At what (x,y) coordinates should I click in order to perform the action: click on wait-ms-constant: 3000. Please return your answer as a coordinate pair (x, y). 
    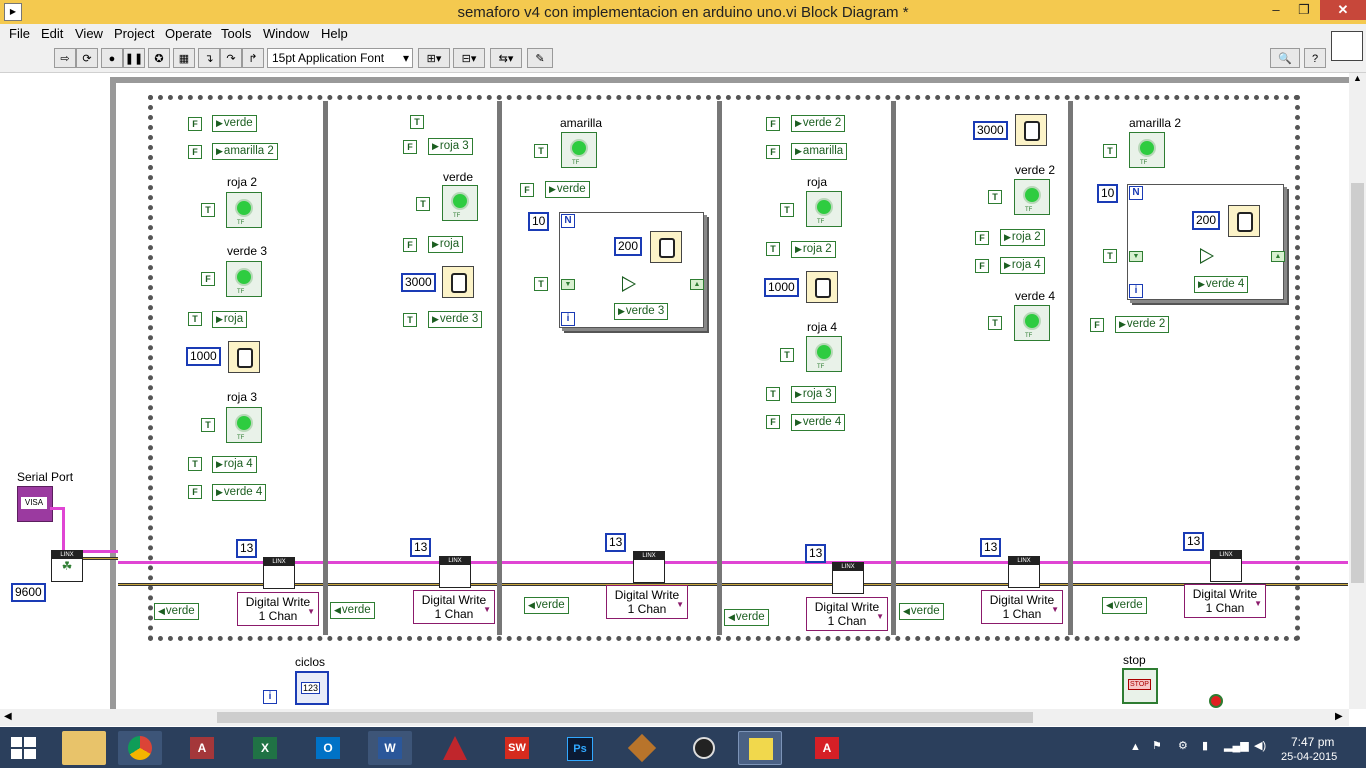
    Looking at the image, I should click on (990, 130).